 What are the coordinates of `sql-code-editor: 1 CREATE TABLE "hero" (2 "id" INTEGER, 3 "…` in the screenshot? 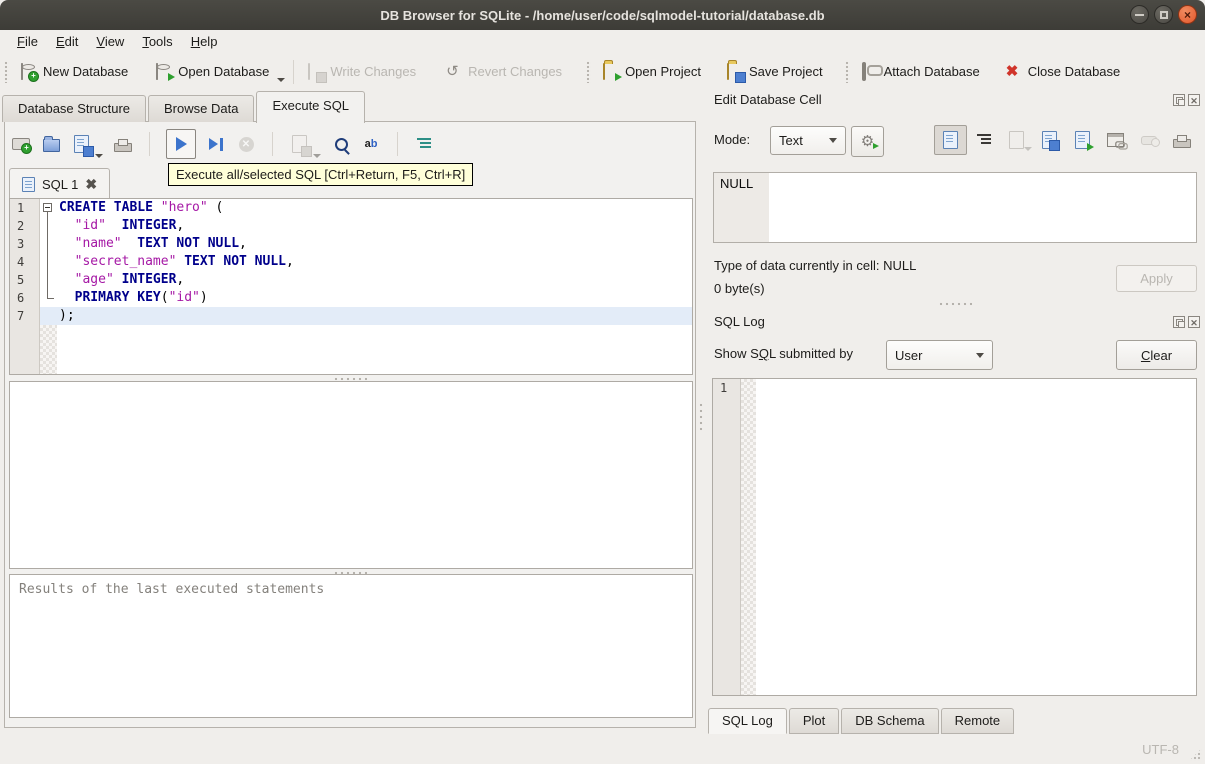 It's located at (351, 286).